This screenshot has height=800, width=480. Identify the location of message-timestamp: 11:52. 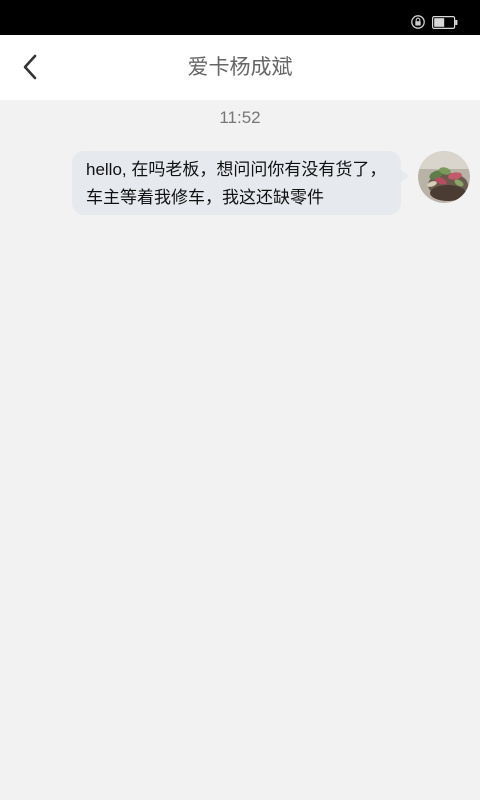
(240, 117).